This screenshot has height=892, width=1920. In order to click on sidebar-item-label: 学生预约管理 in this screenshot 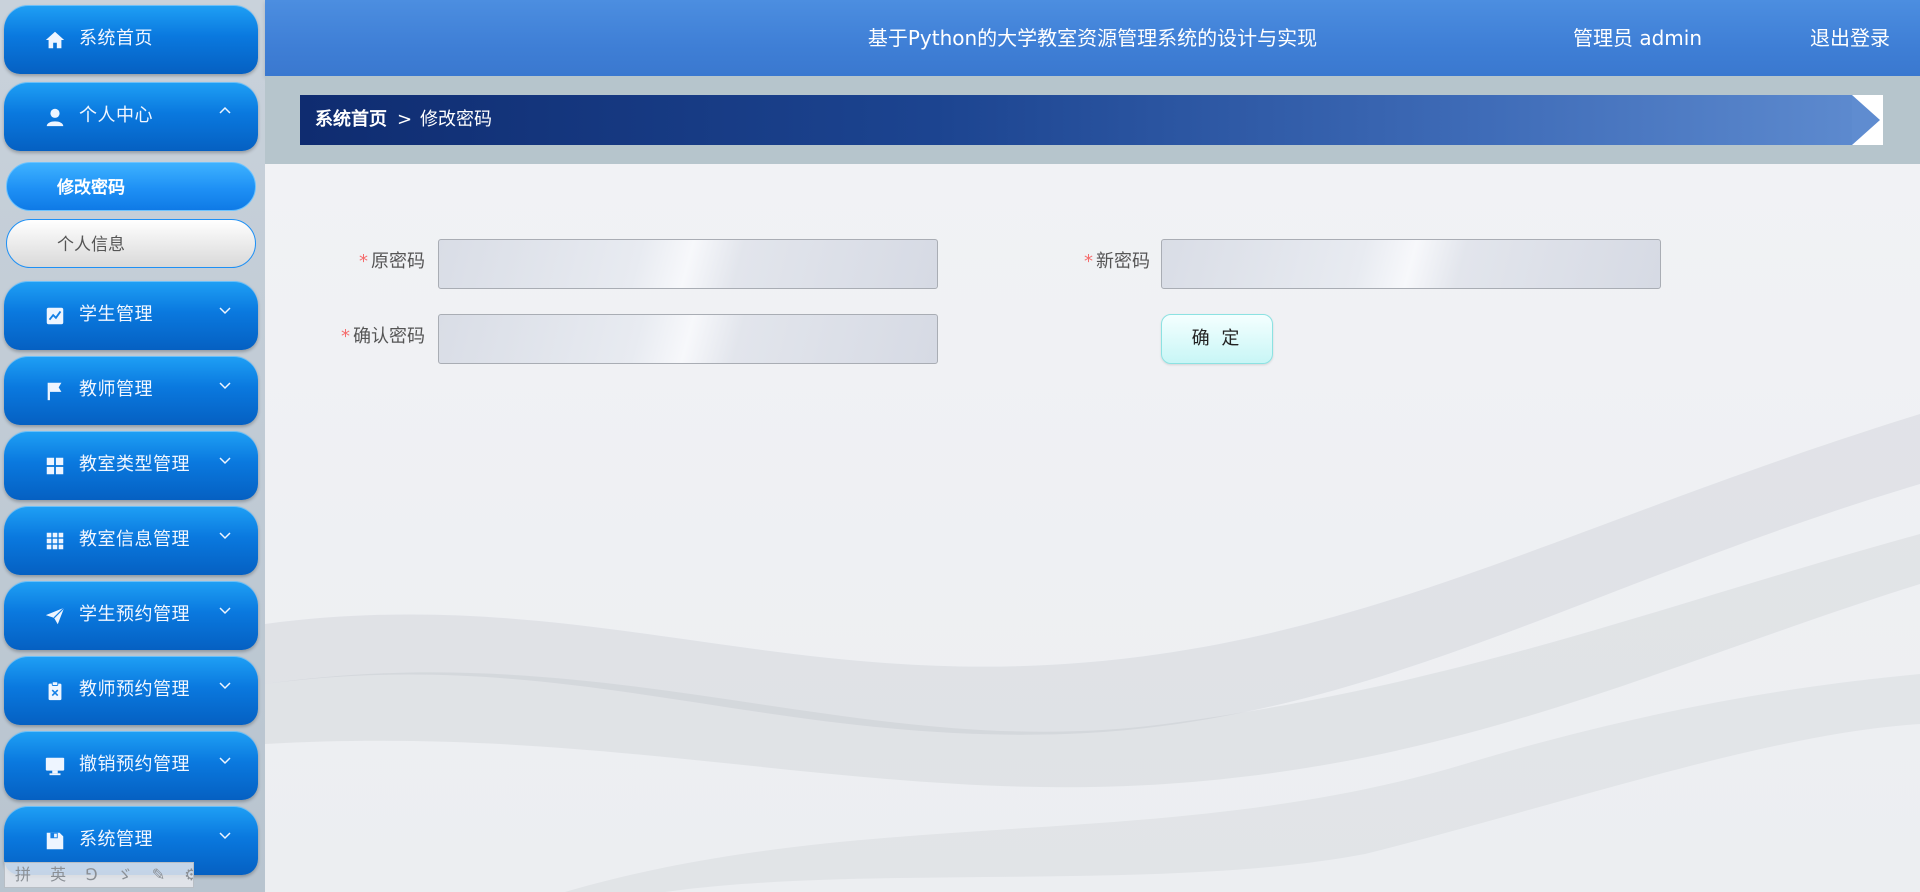, I will do `click(134, 614)`.